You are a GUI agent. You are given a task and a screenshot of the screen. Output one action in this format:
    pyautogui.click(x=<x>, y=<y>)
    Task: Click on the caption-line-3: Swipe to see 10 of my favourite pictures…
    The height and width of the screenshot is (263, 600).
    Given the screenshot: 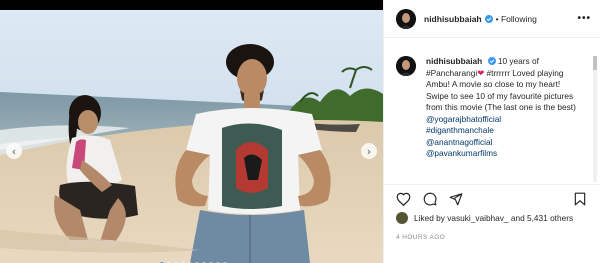 What is the action you would take?
    pyautogui.click(x=501, y=101)
    